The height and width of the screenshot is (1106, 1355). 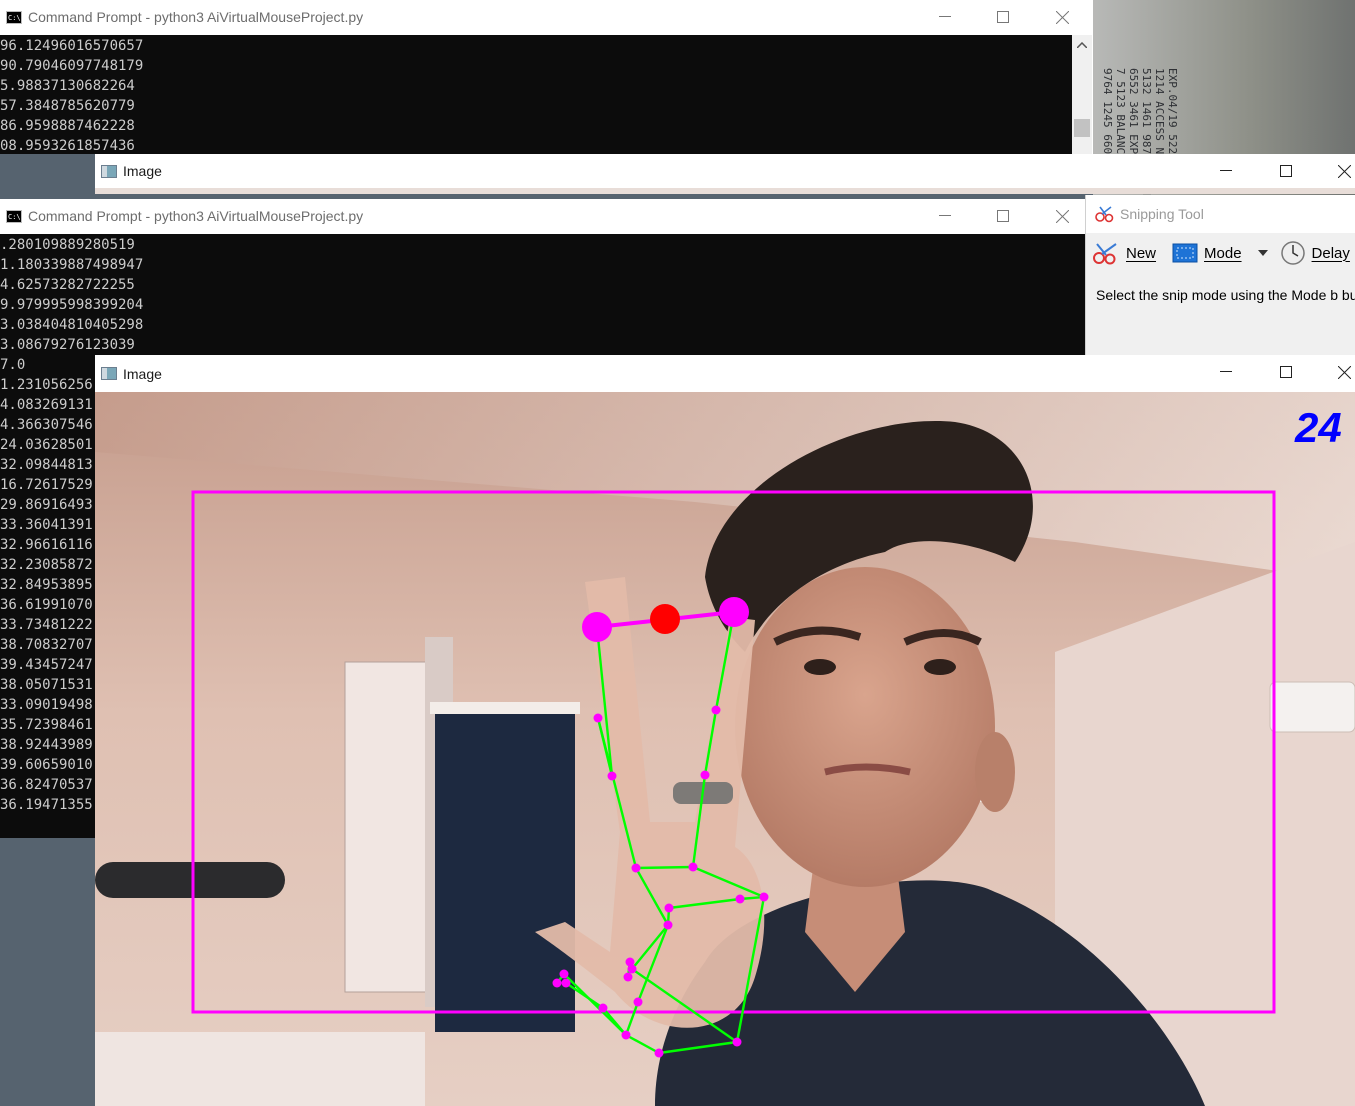 What do you see at coordinates (1141, 253) in the screenshot?
I see `new-label: New` at bounding box center [1141, 253].